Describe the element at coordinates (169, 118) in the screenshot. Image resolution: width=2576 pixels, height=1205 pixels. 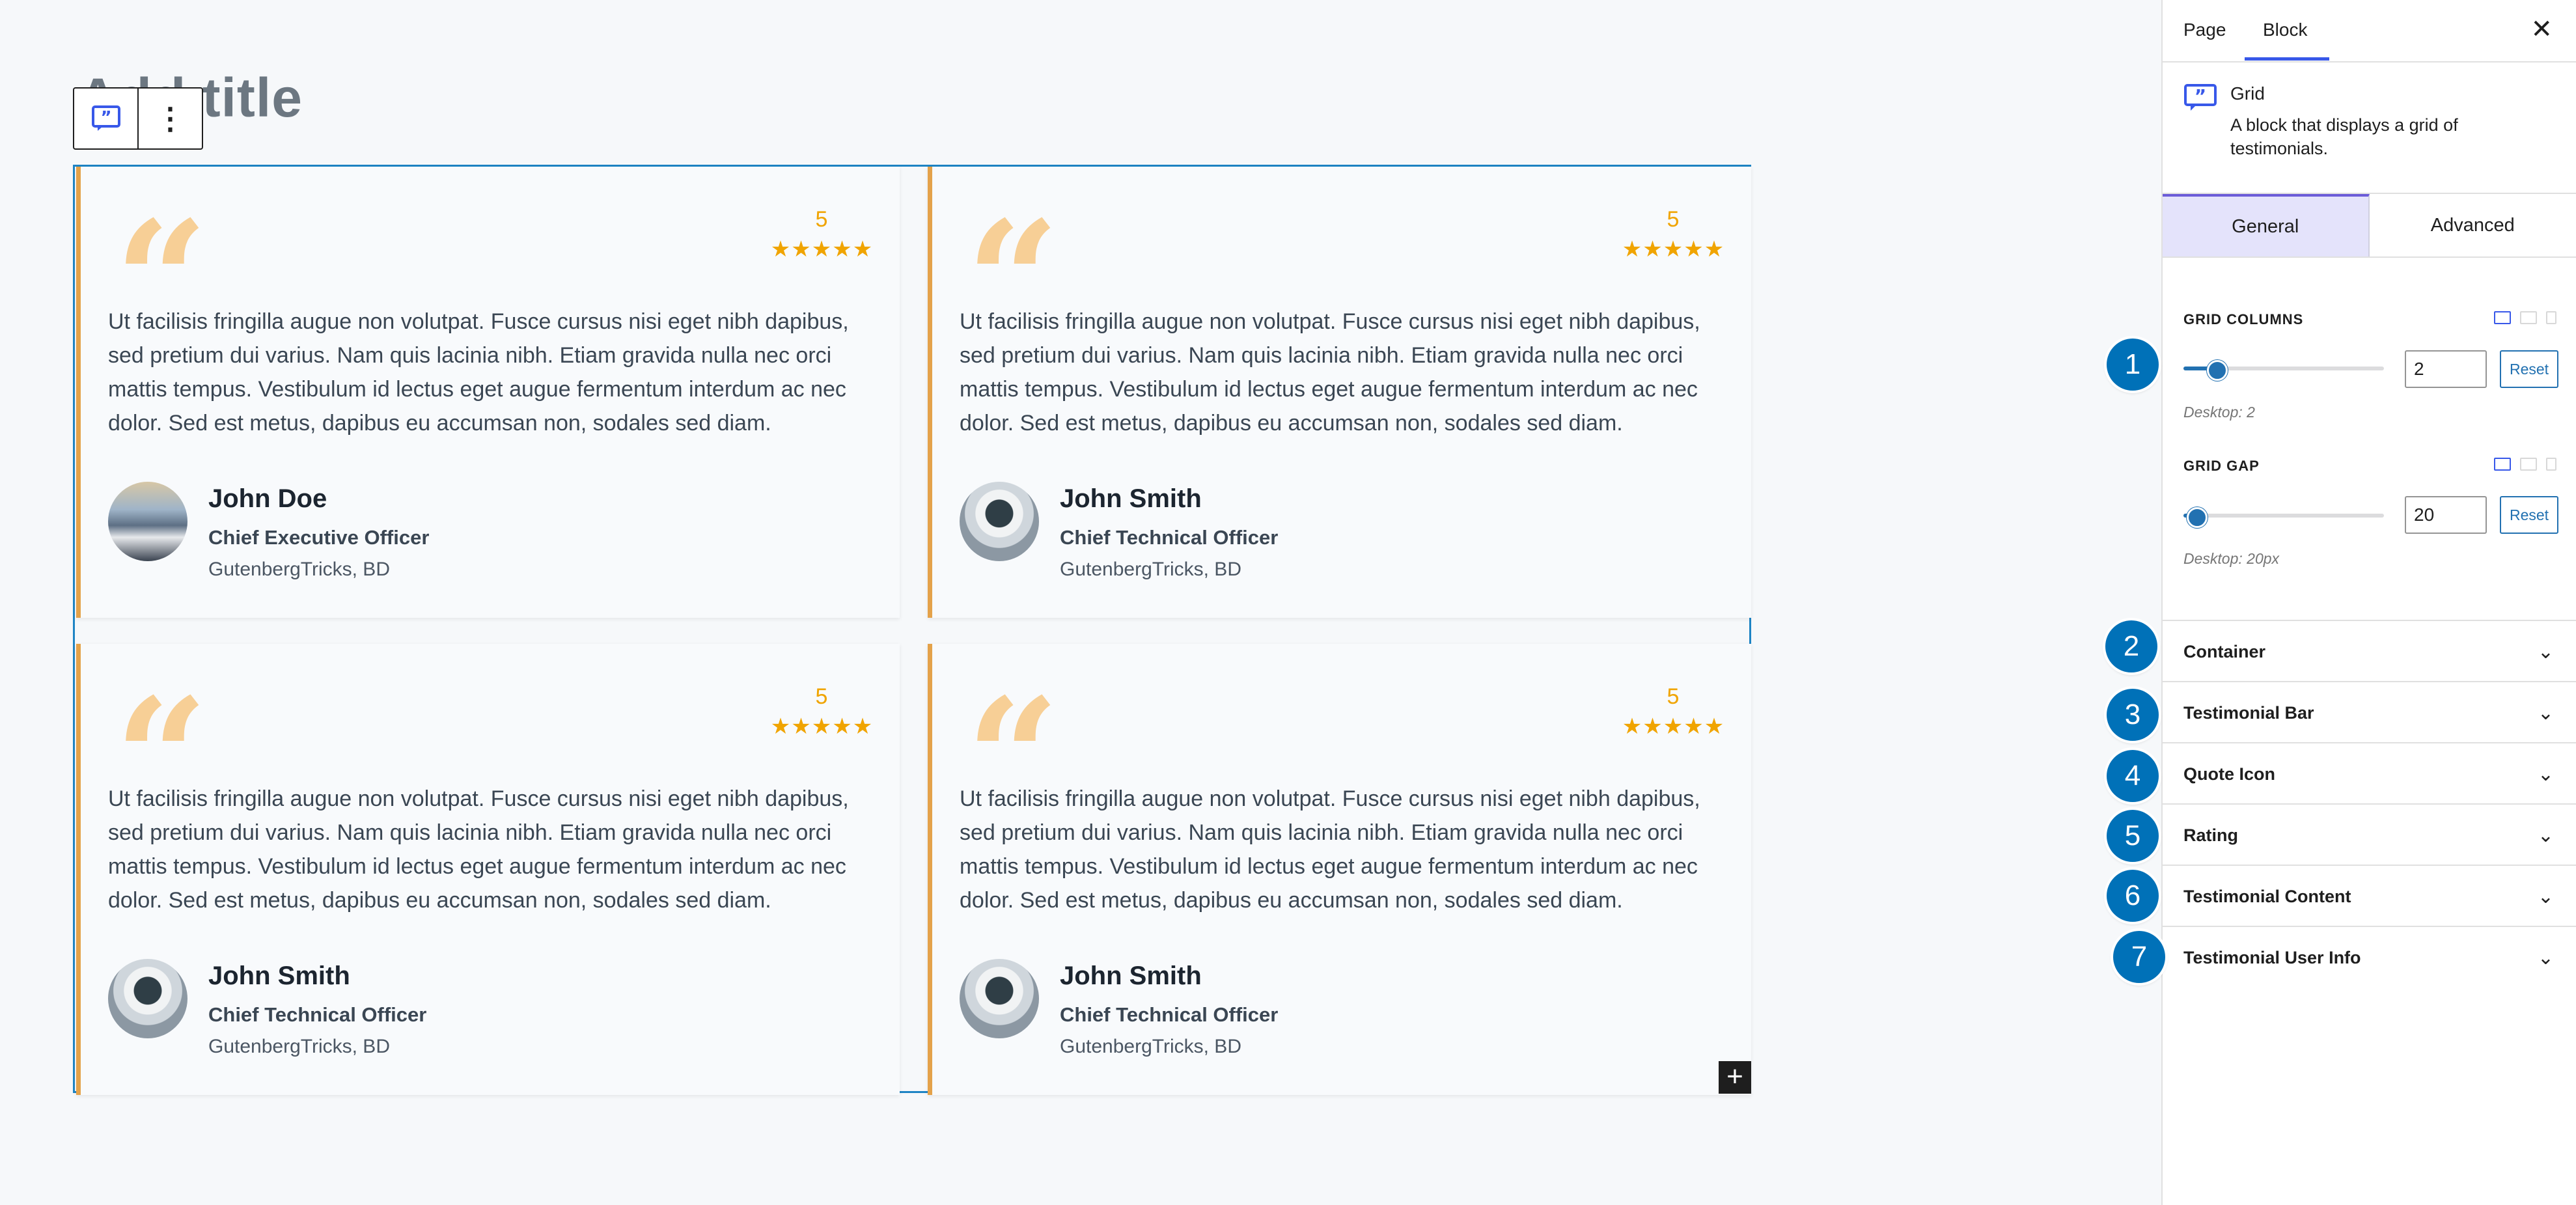
I see `more-options-button: ⋮` at that location.